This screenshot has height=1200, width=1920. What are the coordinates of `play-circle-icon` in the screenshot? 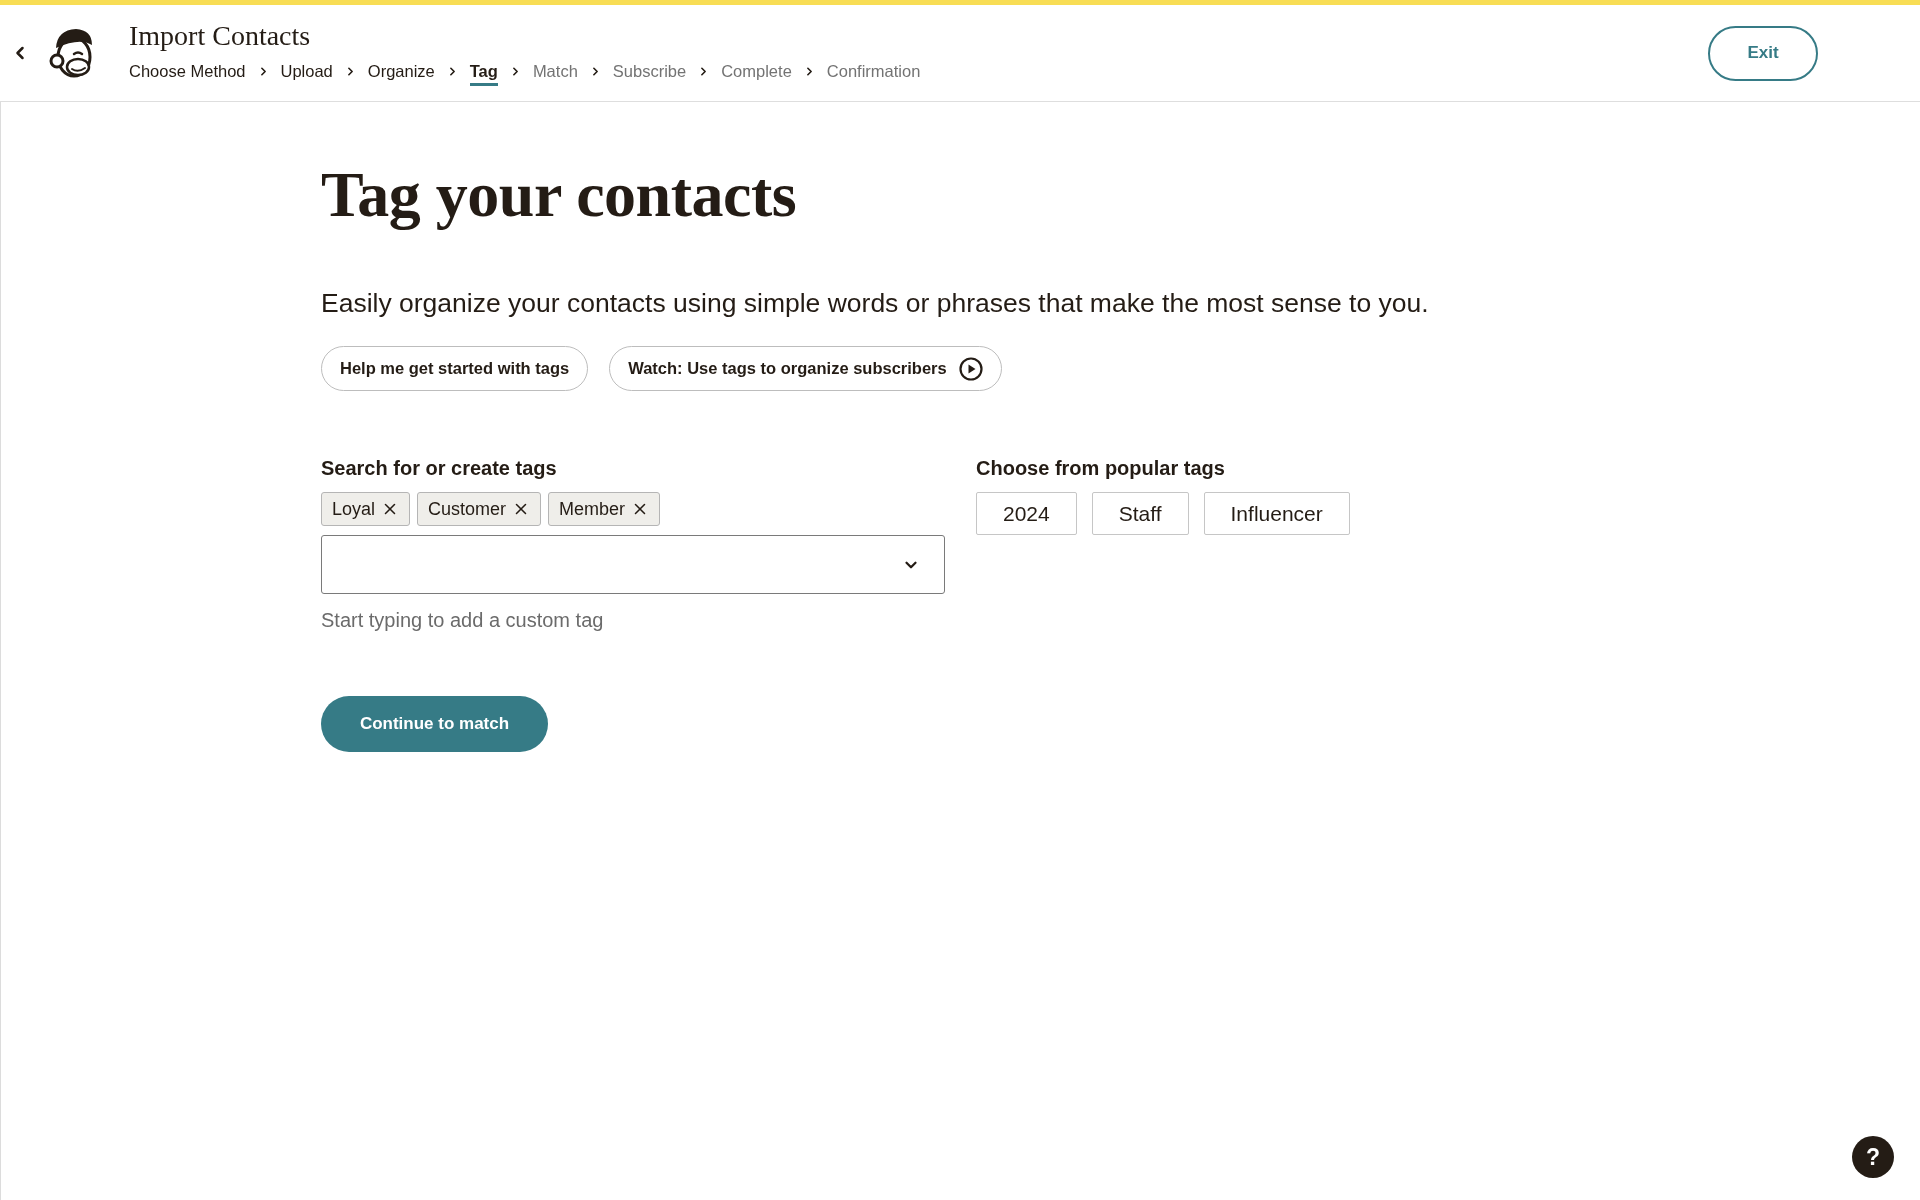 It's located at (970, 368).